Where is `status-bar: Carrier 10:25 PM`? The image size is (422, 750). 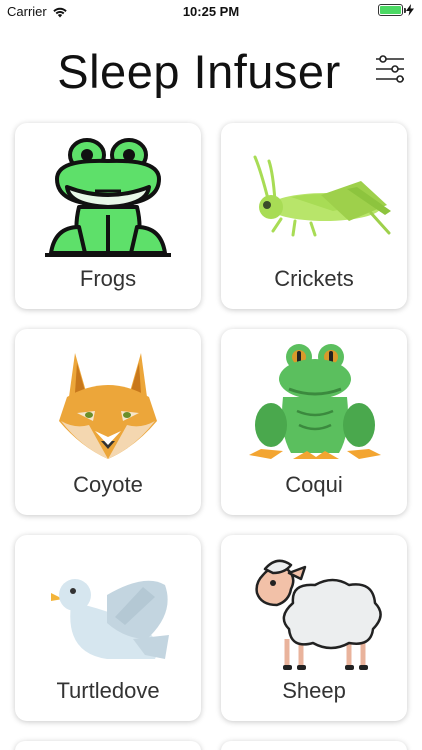 status-bar: Carrier 10:25 PM is located at coordinates (211, 11).